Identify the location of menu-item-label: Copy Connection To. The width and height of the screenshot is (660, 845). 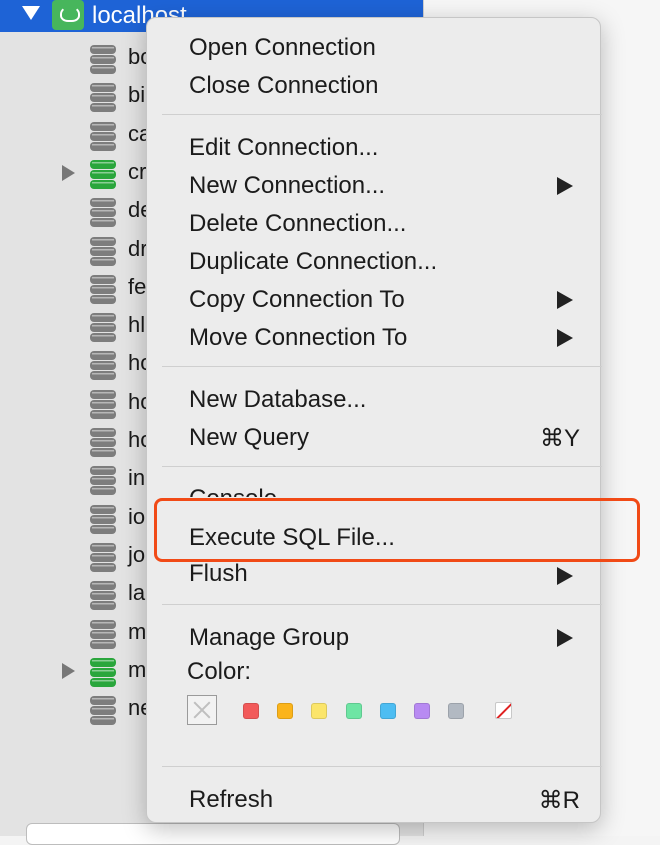
(297, 299).